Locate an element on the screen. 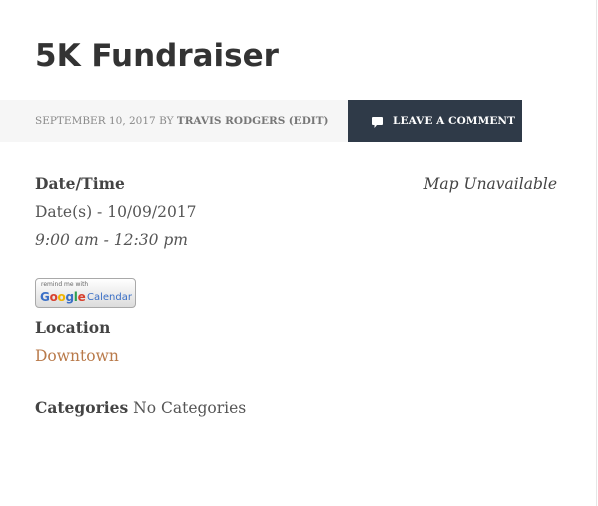 The width and height of the screenshot is (598, 506). location-link: Downtown is located at coordinates (77, 356).